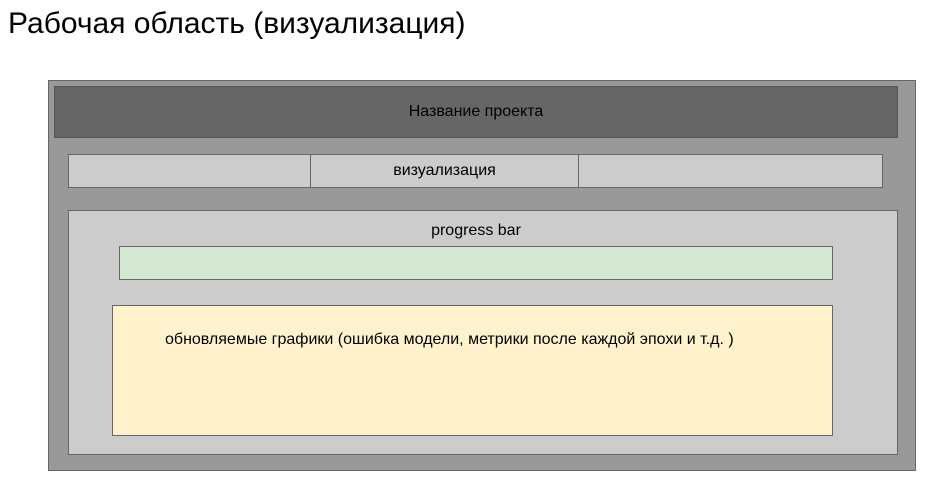  Describe the element at coordinates (731, 171) in the screenshot. I see `tab-right` at that location.